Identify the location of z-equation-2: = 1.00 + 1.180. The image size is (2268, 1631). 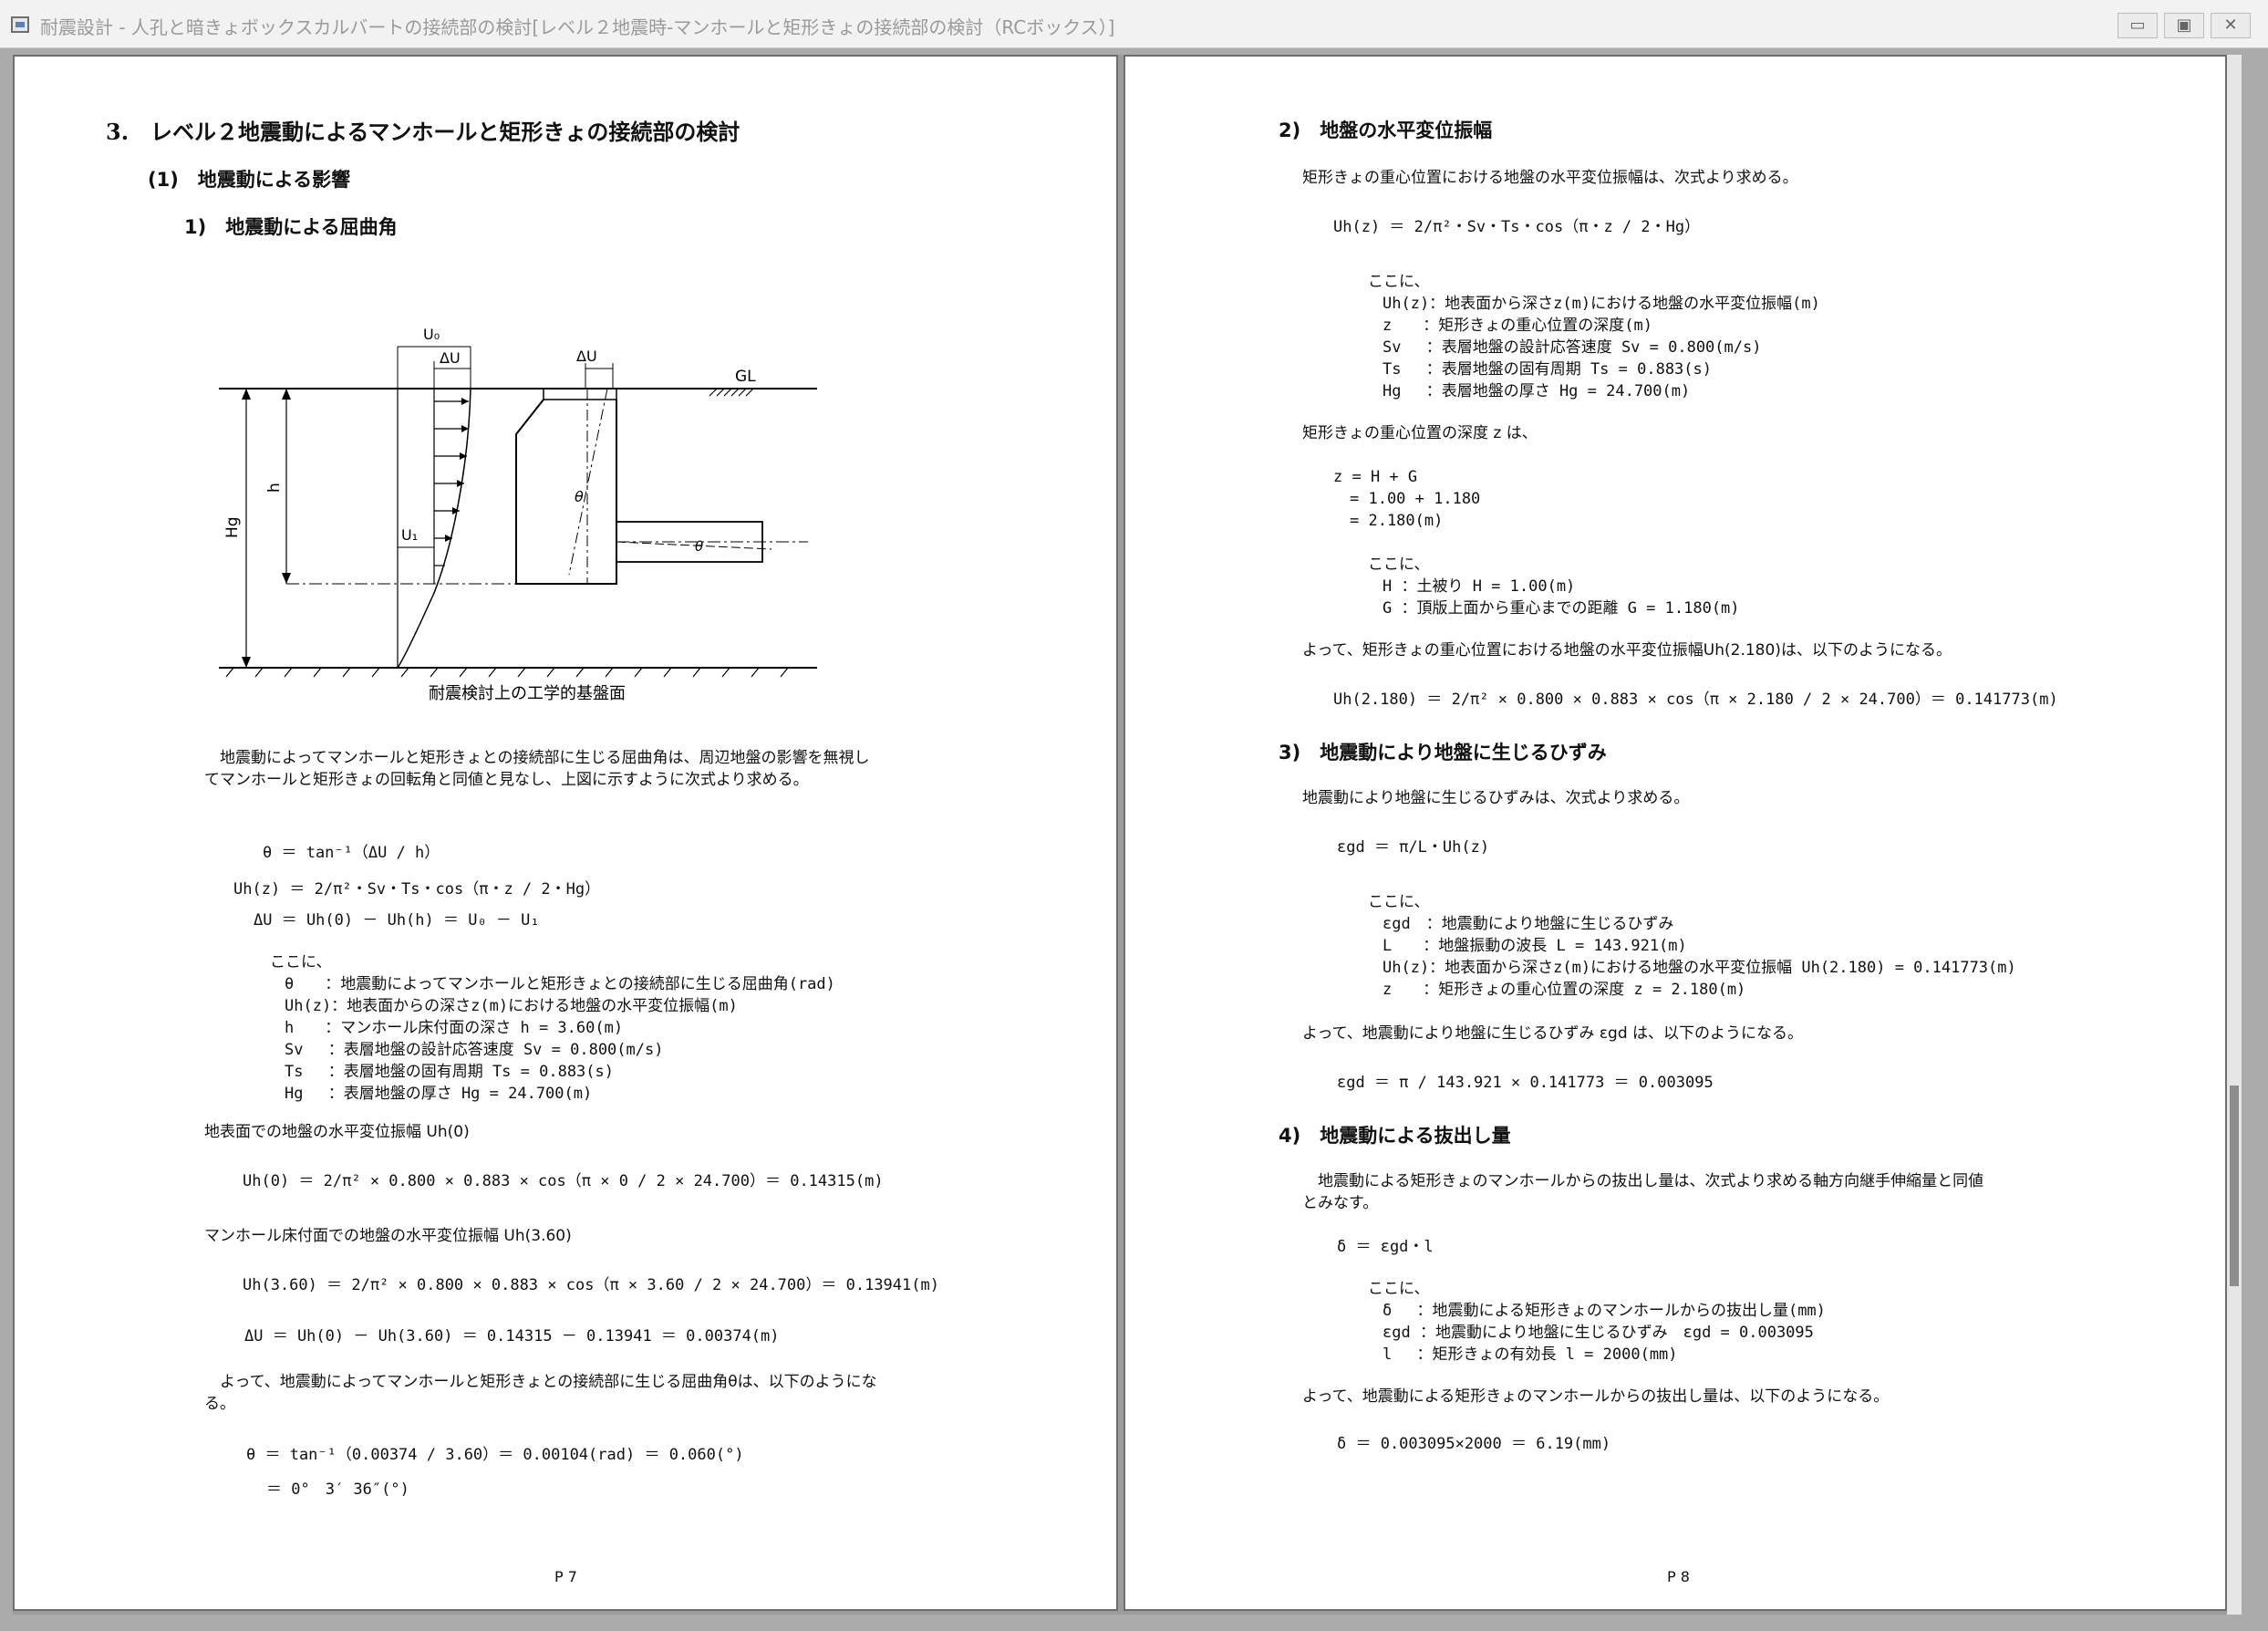
(1415, 499).